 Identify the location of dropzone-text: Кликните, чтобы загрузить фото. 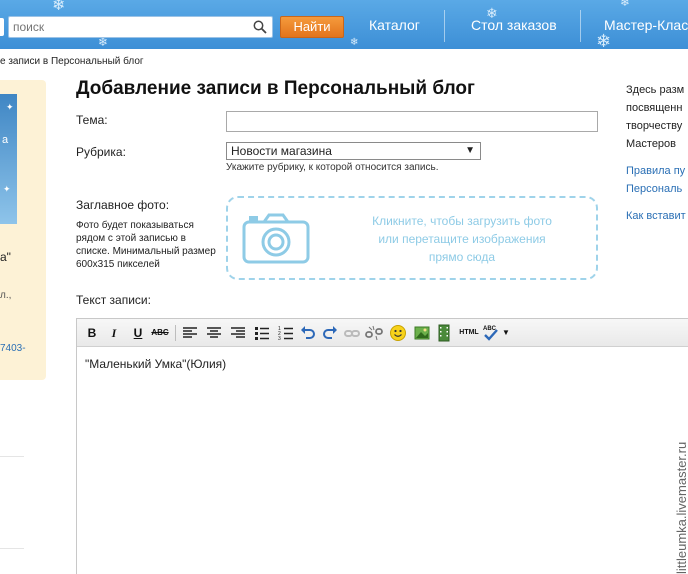
(462, 221).